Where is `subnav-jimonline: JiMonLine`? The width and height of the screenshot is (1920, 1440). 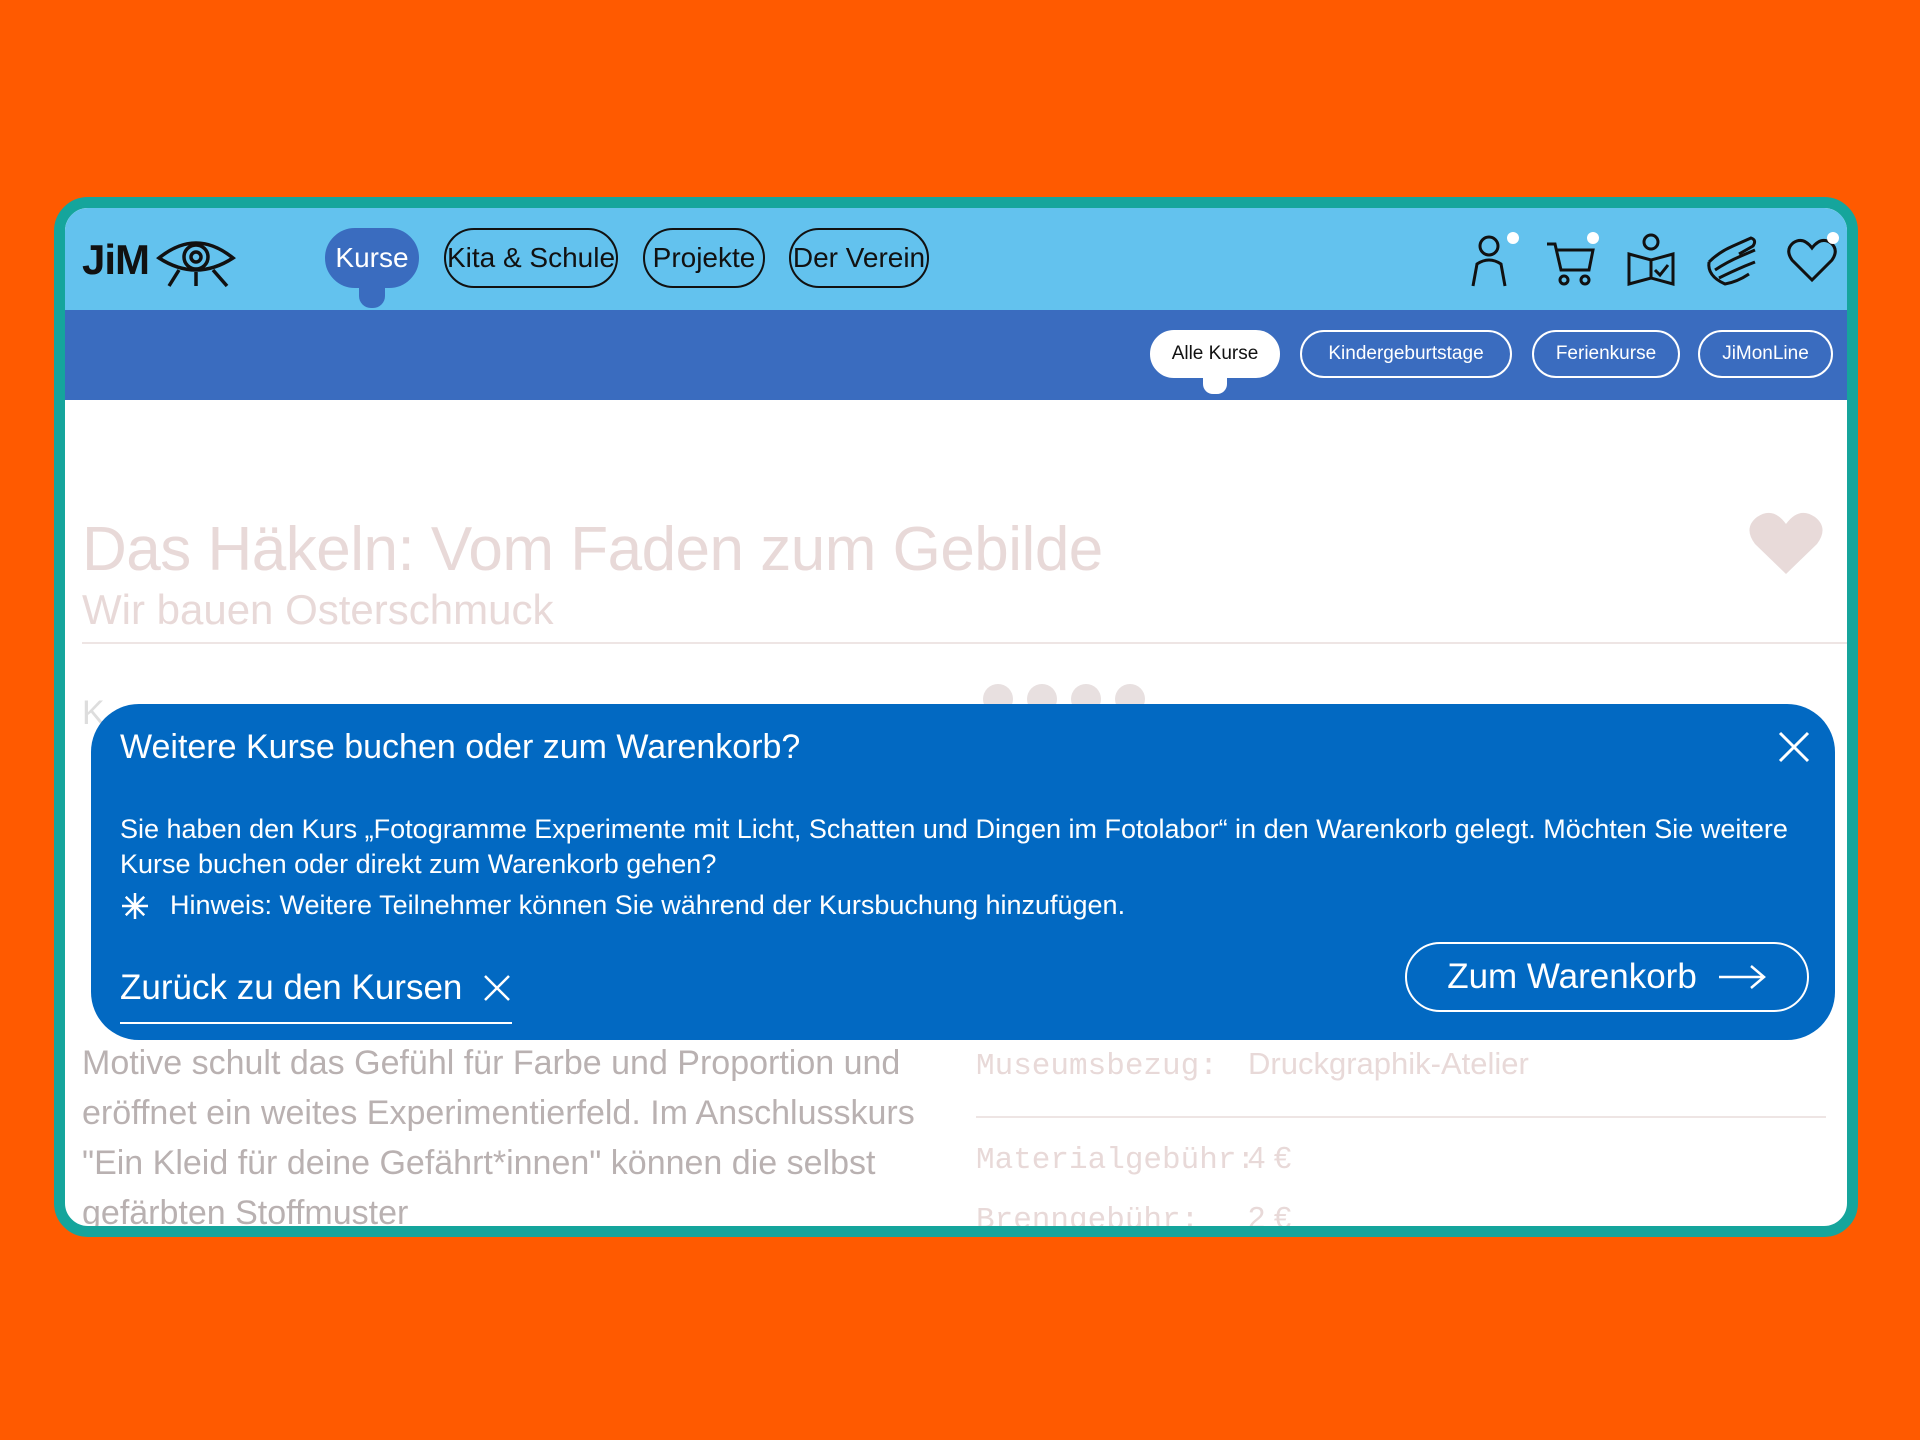
subnav-jimonline: JiMonLine is located at coordinates (1765, 354).